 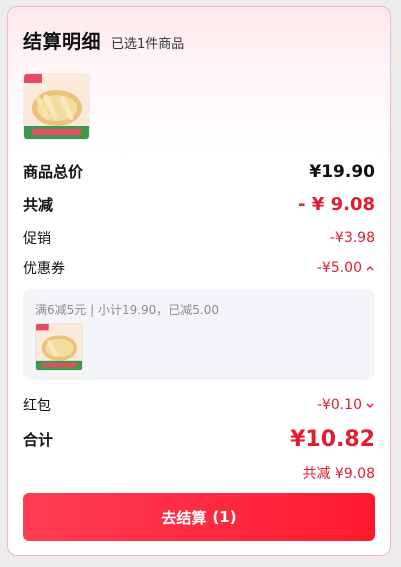 I want to click on redpack-row: 红包 -¥0.10, so click(x=199, y=405).